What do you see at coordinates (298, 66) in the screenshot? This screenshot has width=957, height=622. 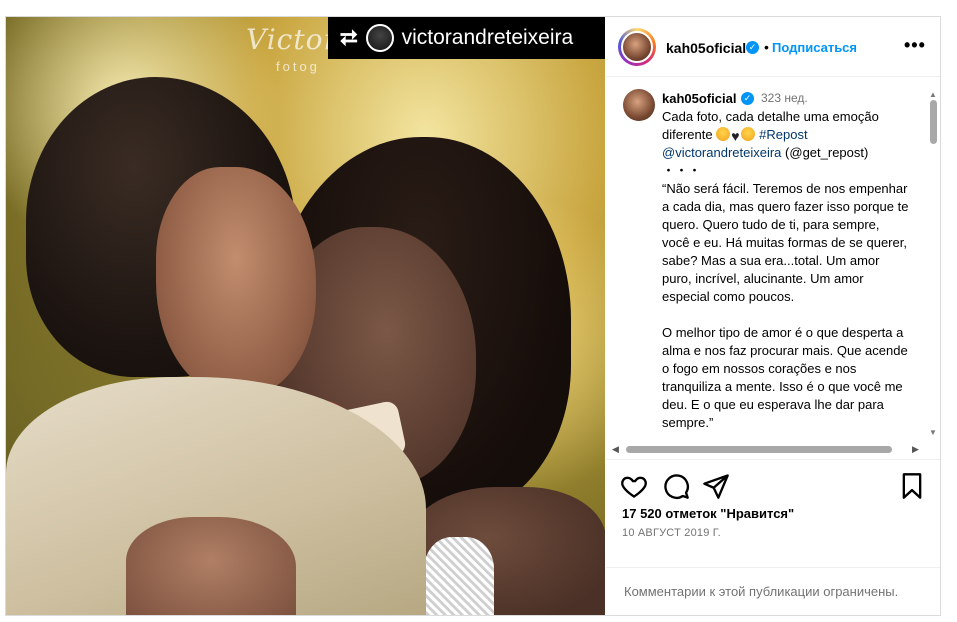 I see `photo-watermark-sub: fotog` at bounding box center [298, 66].